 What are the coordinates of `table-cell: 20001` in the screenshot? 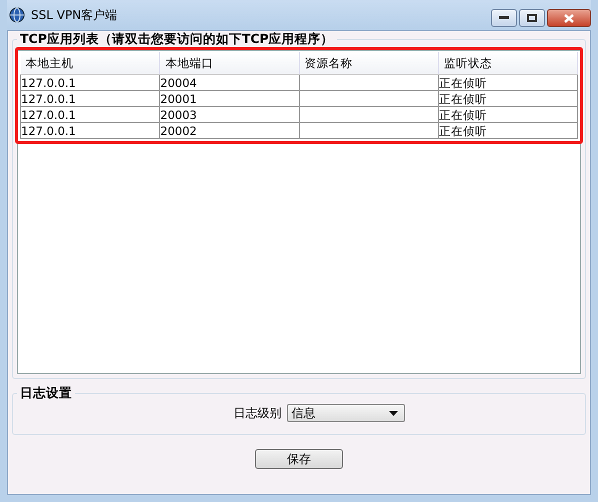 It's located at (178, 99).